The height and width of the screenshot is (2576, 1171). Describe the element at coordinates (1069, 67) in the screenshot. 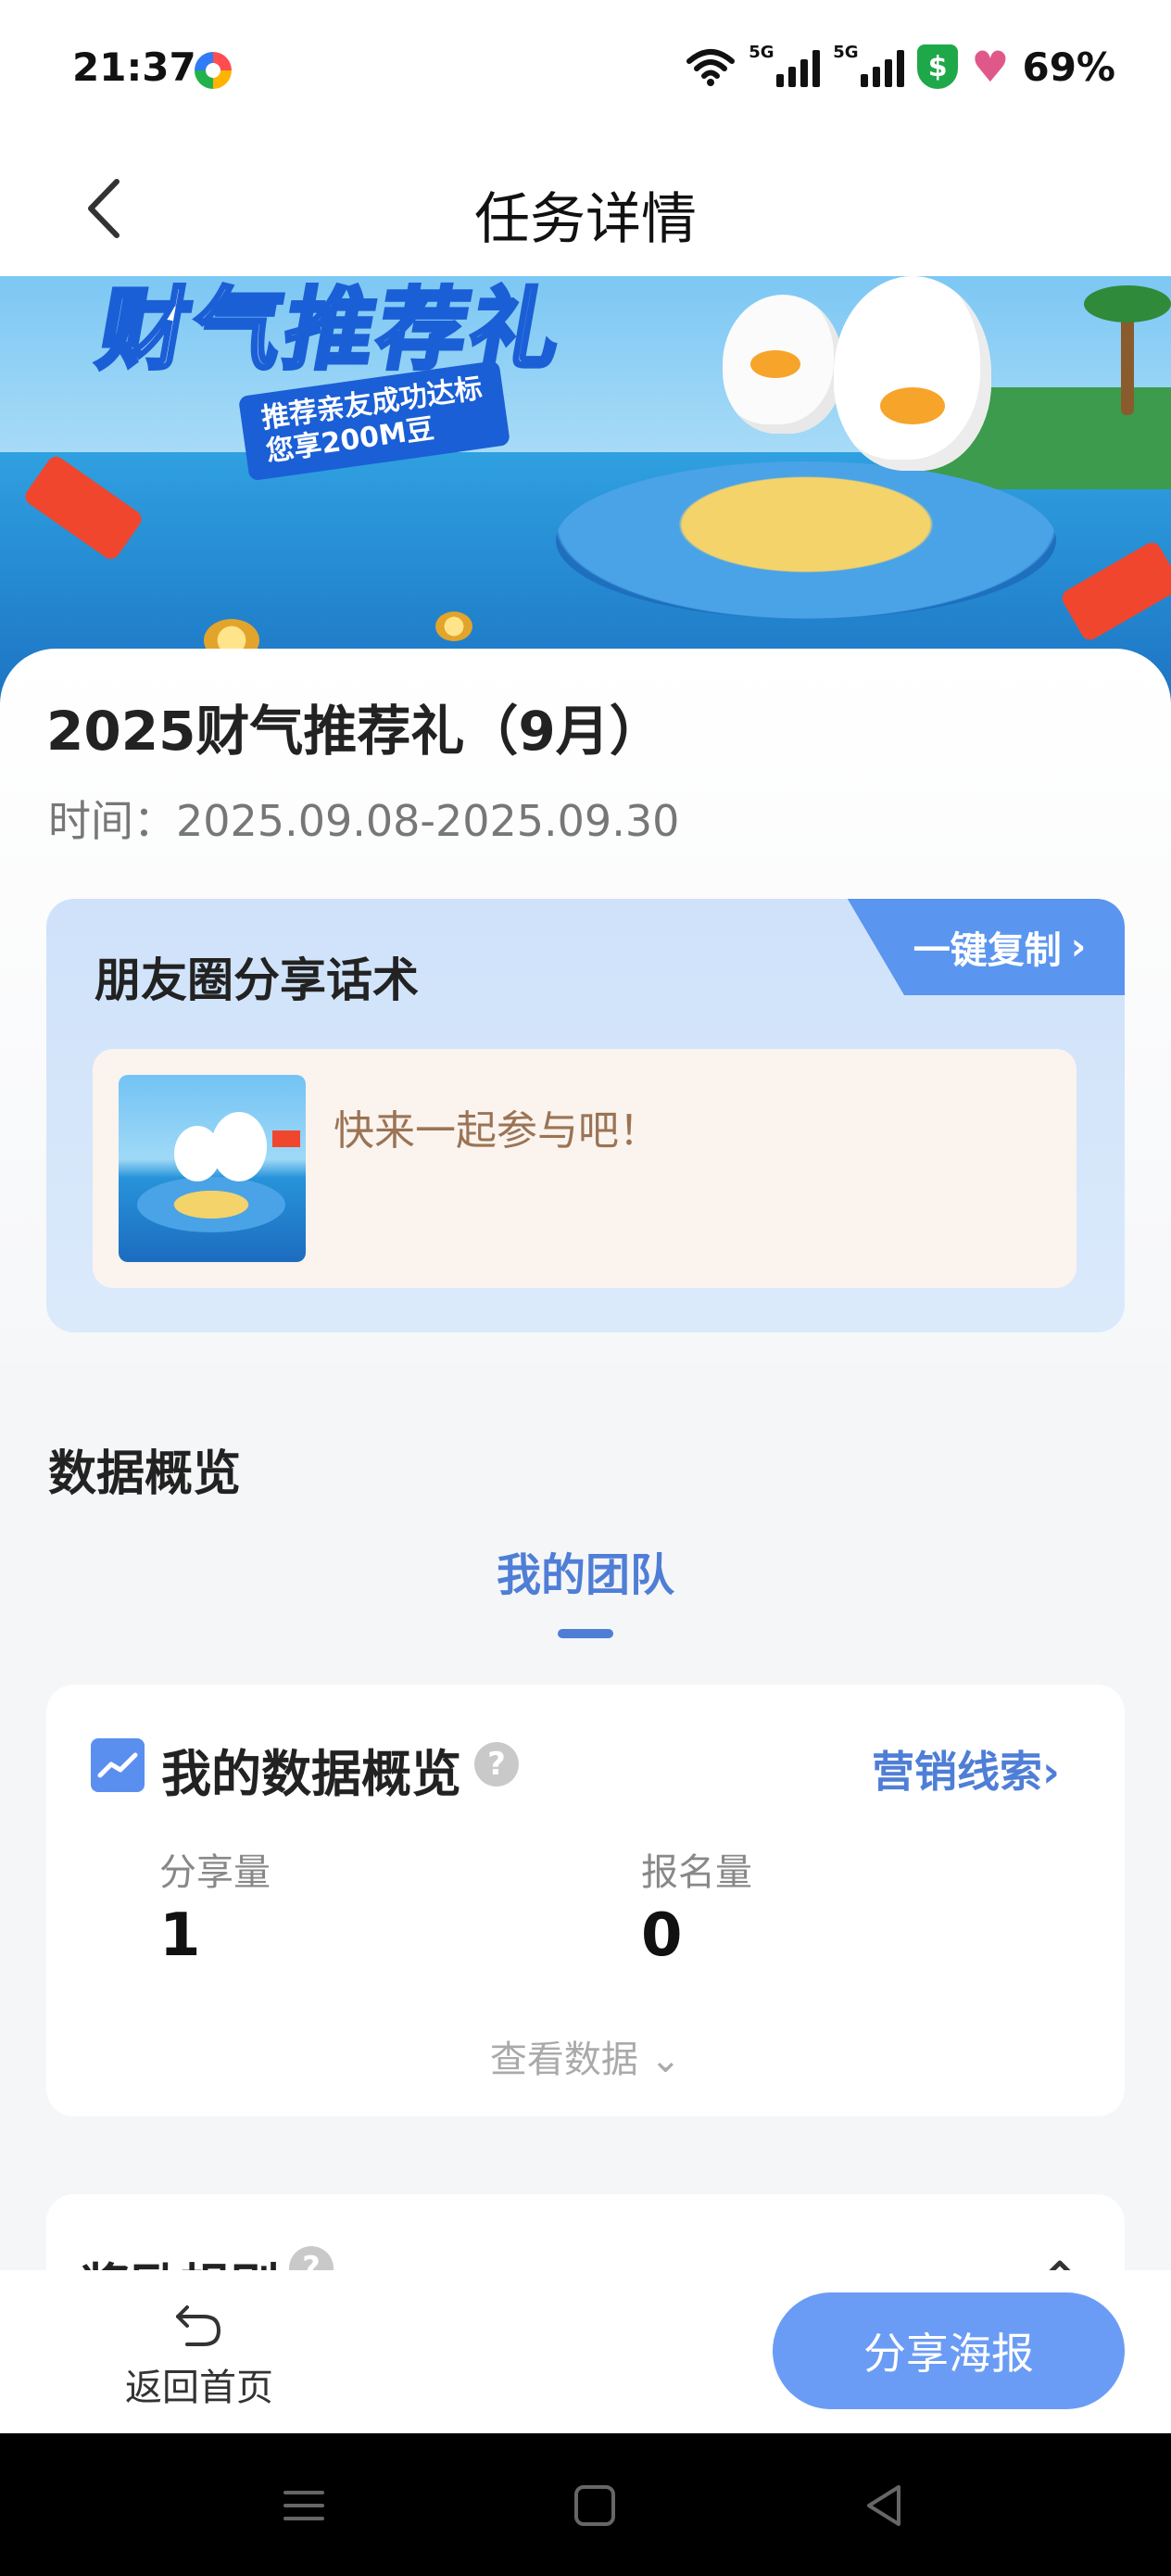

I see `battery-level: 69%` at that location.